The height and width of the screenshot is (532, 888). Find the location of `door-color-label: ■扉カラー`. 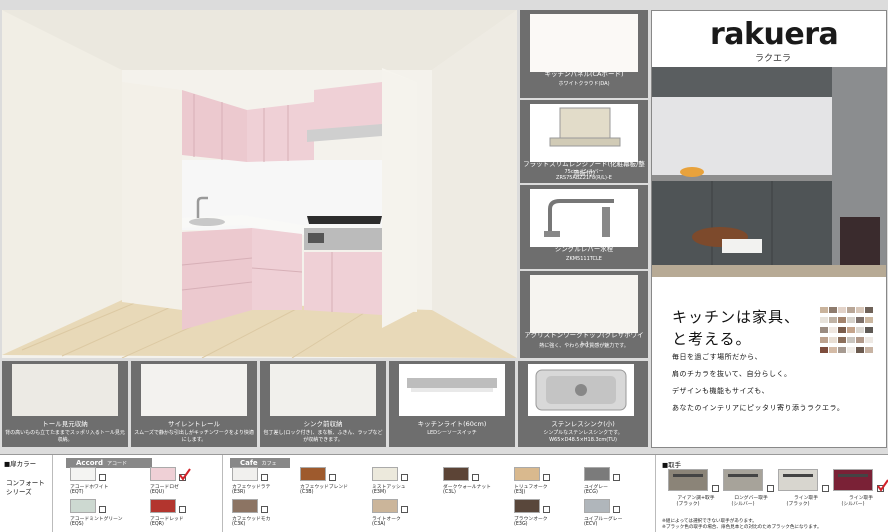

door-color-label: ■扉カラー is located at coordinates (20, 464).